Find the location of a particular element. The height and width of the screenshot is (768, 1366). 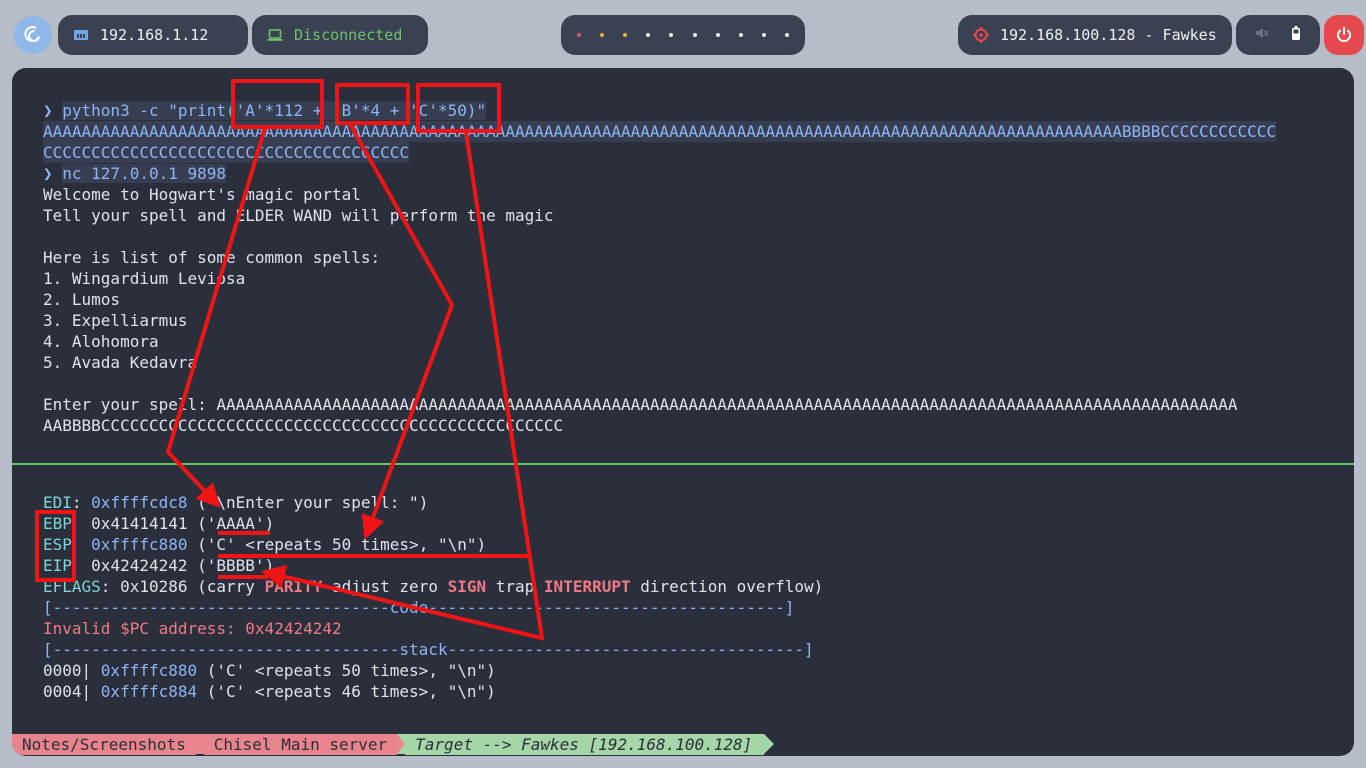

flag-text: adjust zero is located at coordinates (385, 586).